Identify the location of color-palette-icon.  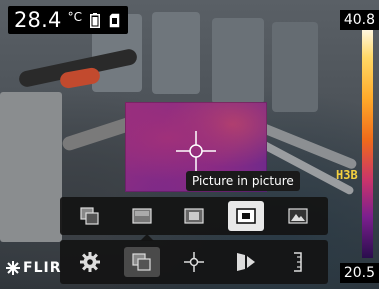
(246, 262).